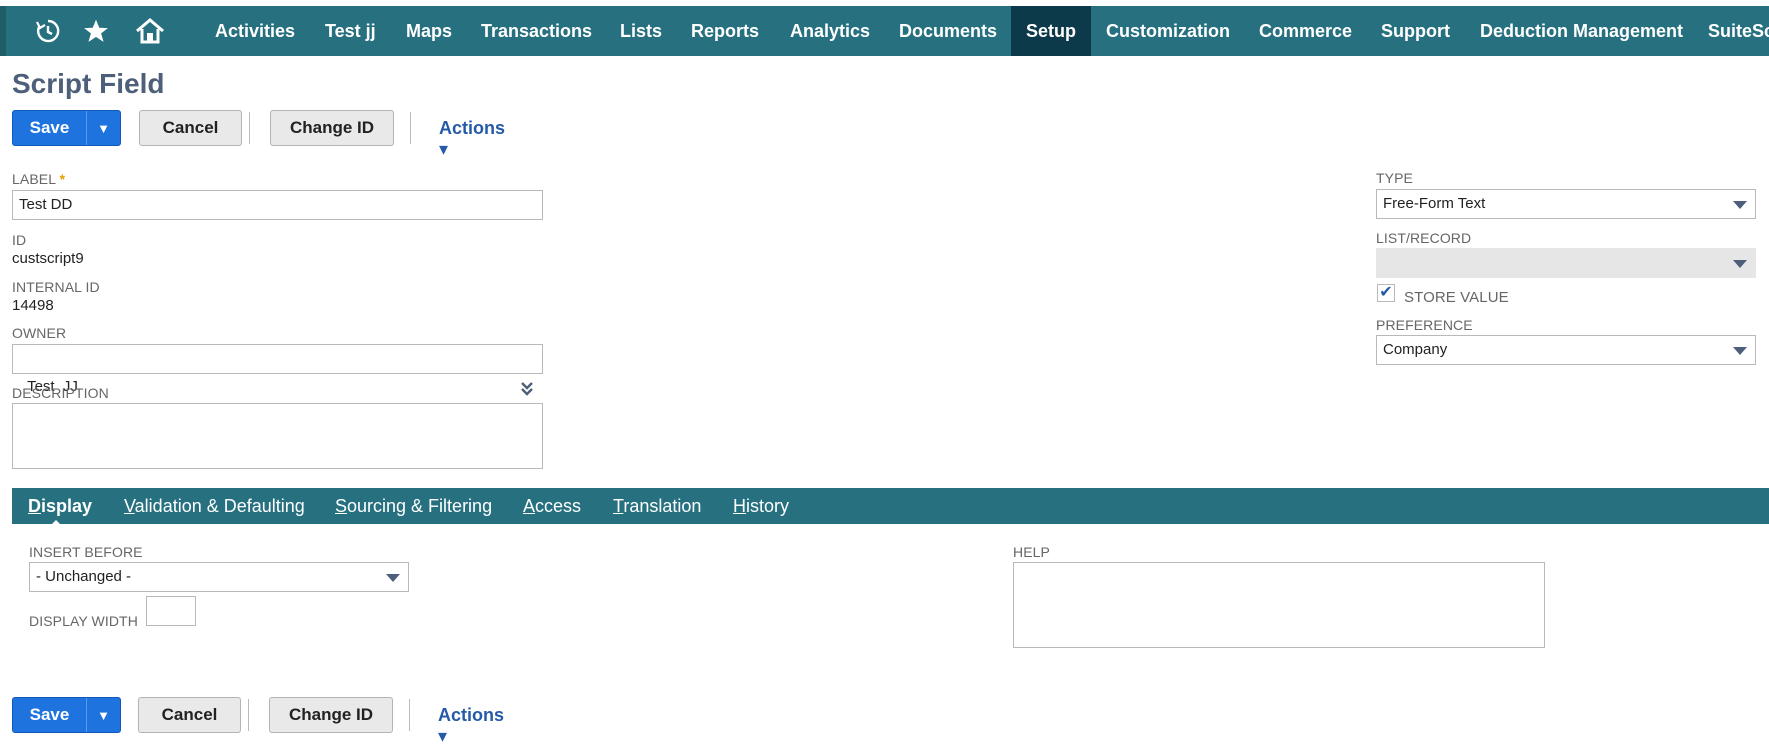 The height and width of the screenshot is (753, 1769). Describe the element at coordinates (83, 621) in the screenshot. I see `display-width-label: DISPLAY WIDTH` at that location.